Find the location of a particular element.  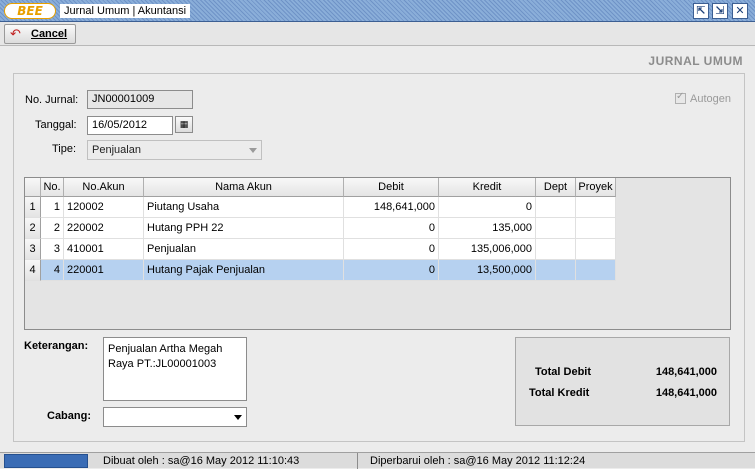

tipe-label: Tipe: is located at coordinates (64, 149).